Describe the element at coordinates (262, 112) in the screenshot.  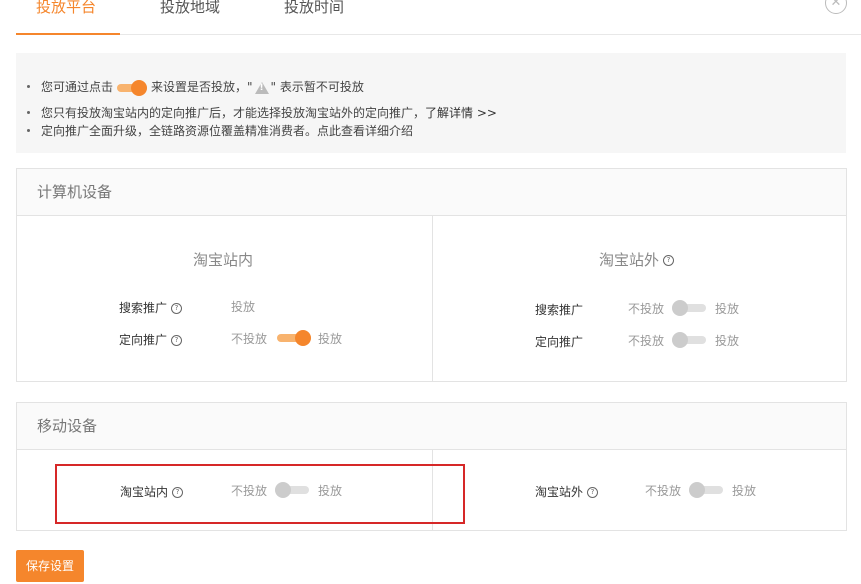
I see `notice-item: 您只有投放淘宝站内的定向推广后，才能选择投放淘宝站外的定向推广，了解详情 >>` at that location.